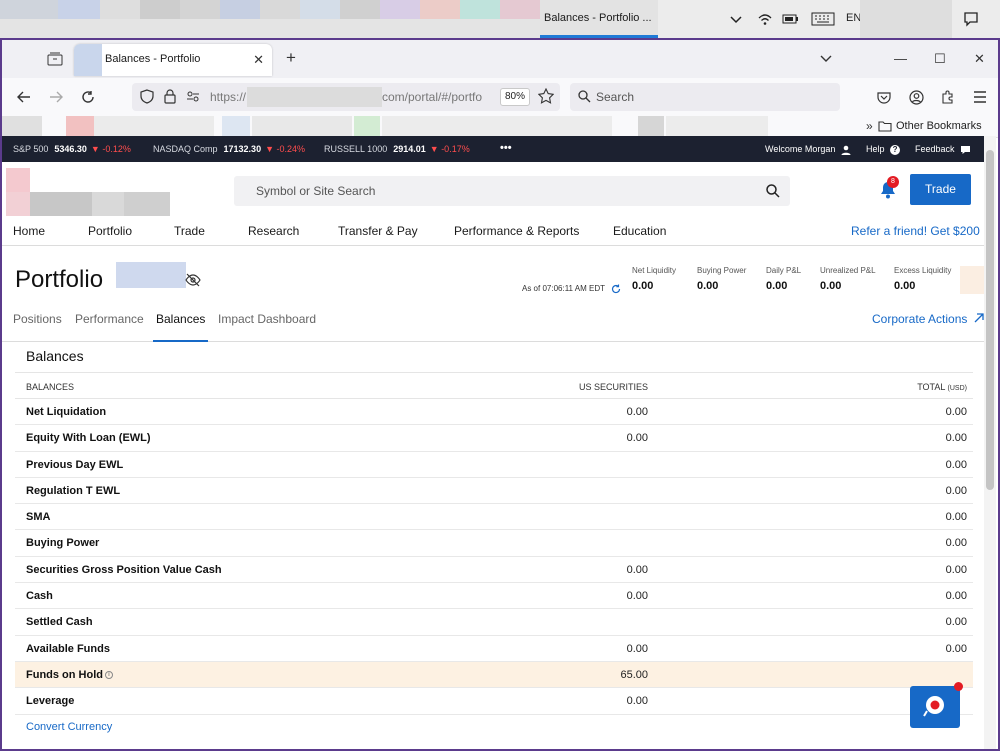 This screenshot has width=1000, height=751. I want to click on table-row: Funds on Hold i 65.00, so click(494, 675).